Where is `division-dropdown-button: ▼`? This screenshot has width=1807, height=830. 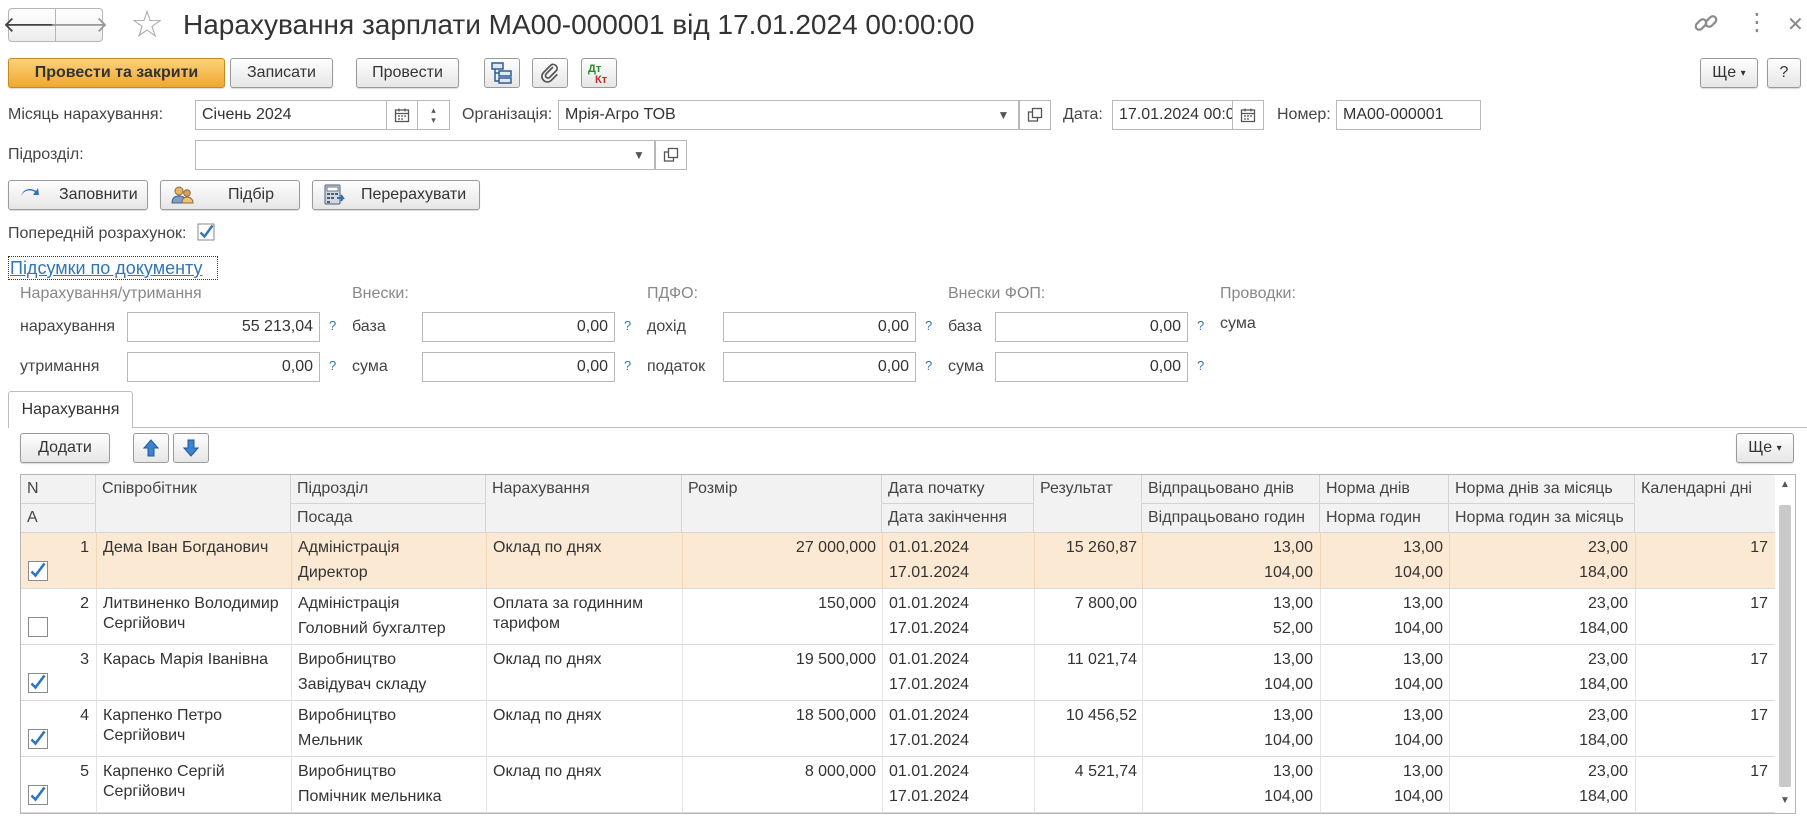
division-dropdown-button: ▼ is located at coordinates (639, 155).